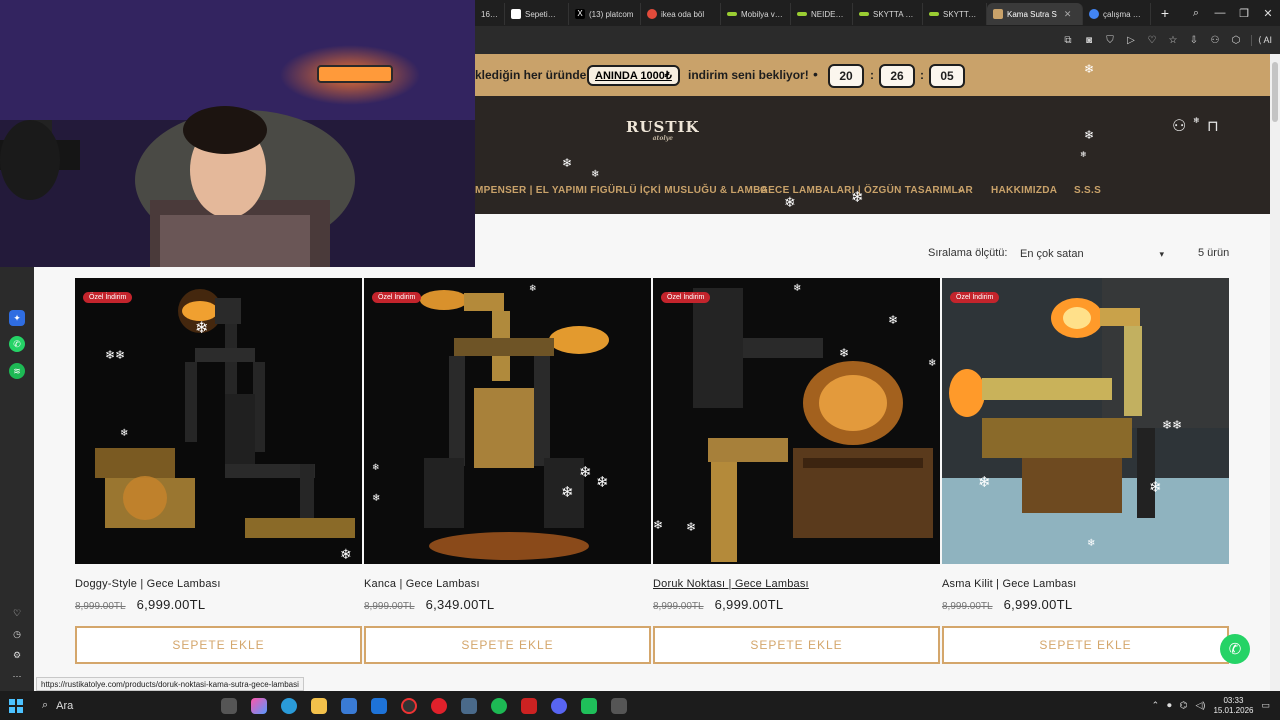 The image size is (1280, 720). Describe the element at coordinates (17, 344) in the screenshot. I see `whatsapp-sidebar-icon: ✆` at that location.